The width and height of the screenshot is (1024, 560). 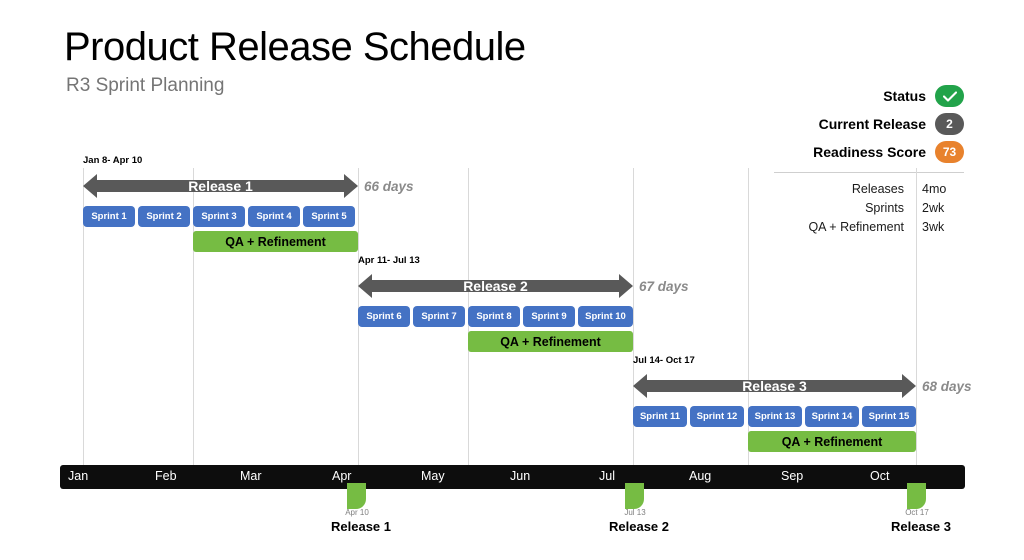 I want to click on release-2-bar: Release 2, so click(x=495, y=286).